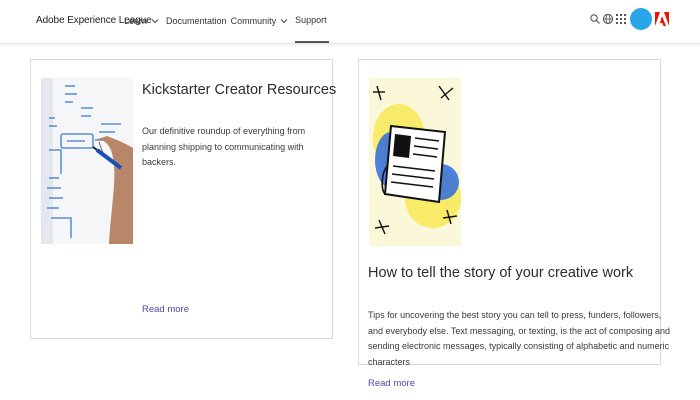 The height and width of the screenshot is (400, 700). I want to click on nav-item-learn-label: Learn, so click(136, 21).